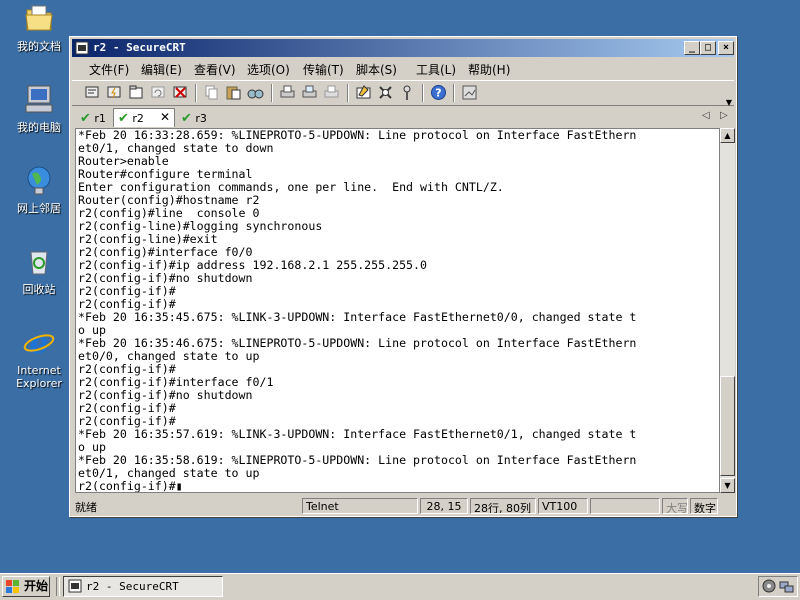 The height and width of the screenshot is (600, 800). What do you see at coordinates (39, 108) in the screenshot?
I see `desktop-icon-my-computer: 我的电脑` at bounding box center [39, 108].